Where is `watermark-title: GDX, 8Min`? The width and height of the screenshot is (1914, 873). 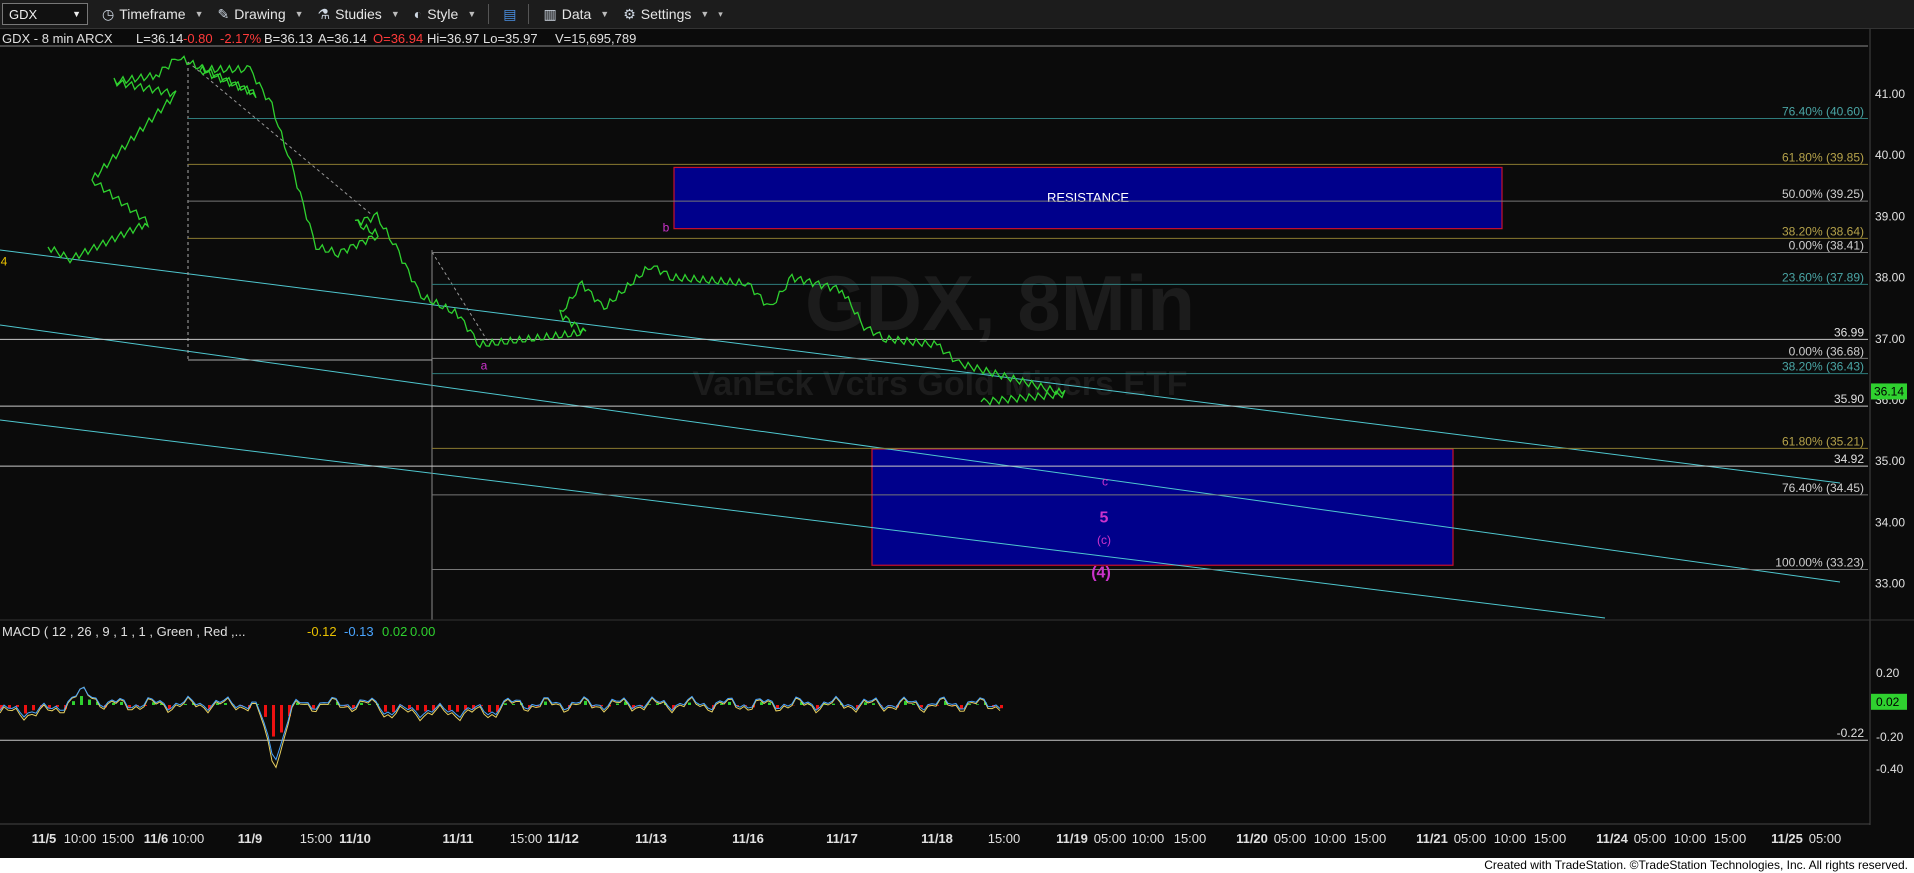
watermark-title: GDX, 8Min is located at coordinates (1000, 303).